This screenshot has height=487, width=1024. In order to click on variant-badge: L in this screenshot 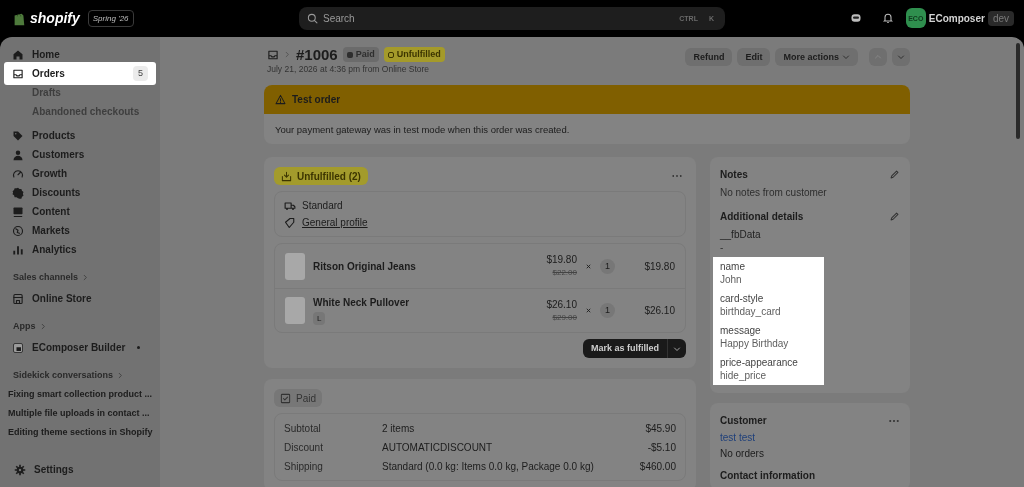, I will do `click(319, 318)`.